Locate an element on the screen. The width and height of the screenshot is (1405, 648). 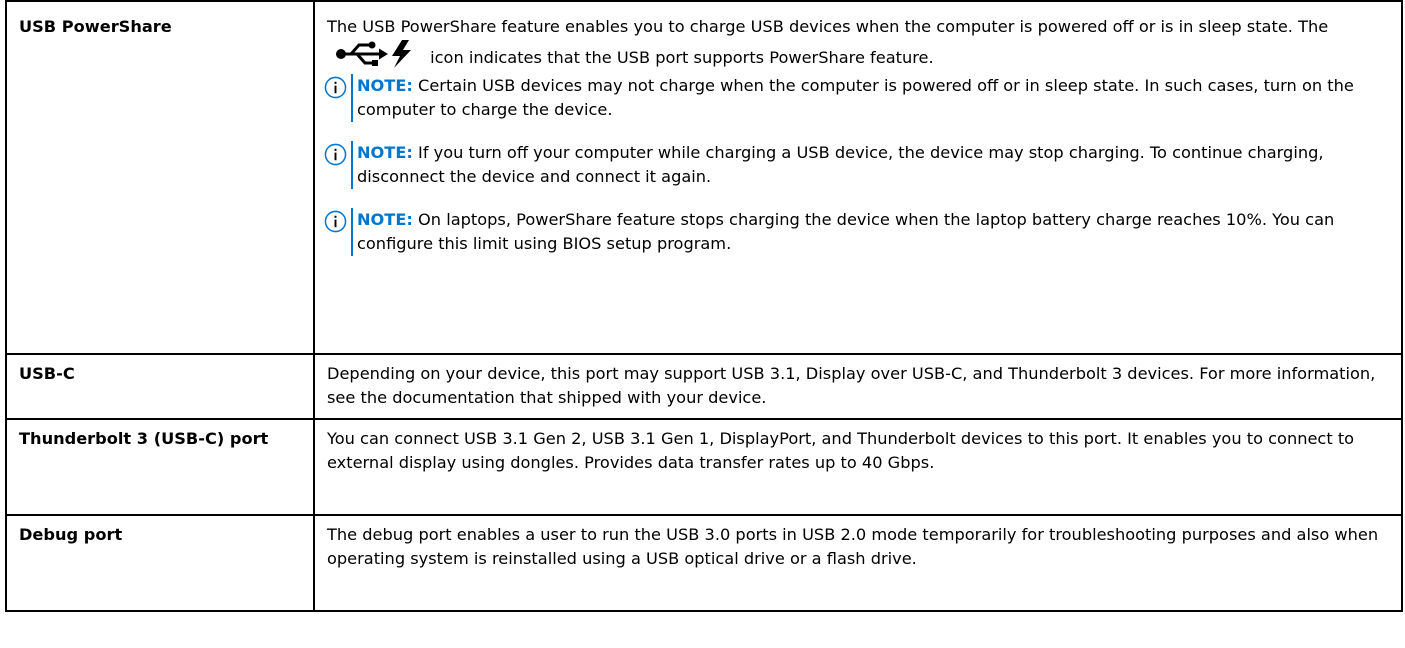
usb-powershare-icon is located at coordinates (373, 54).